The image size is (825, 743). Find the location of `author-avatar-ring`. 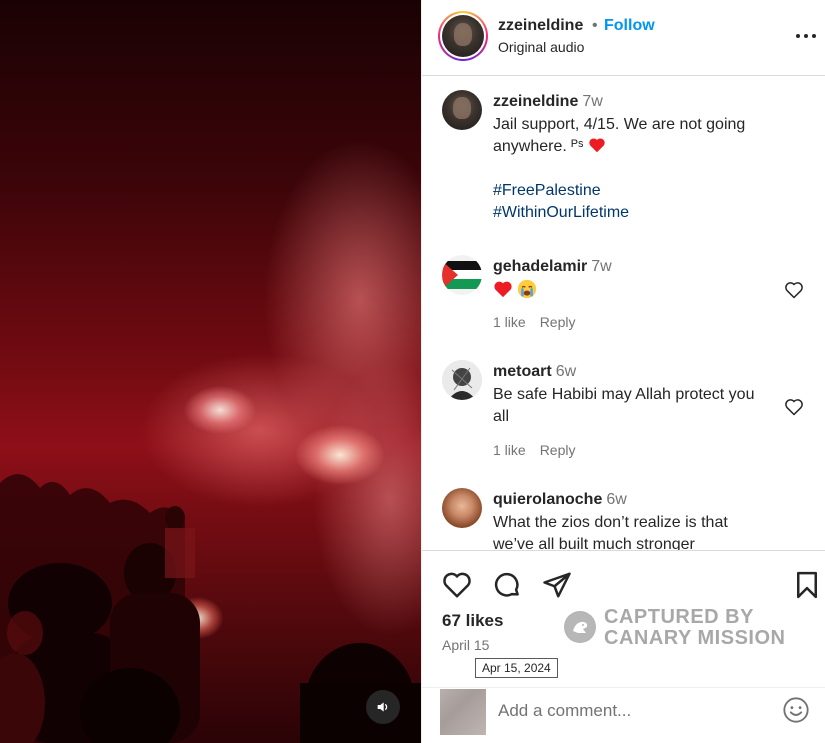

author-avatar-ring is located at coordinates (463, 36).